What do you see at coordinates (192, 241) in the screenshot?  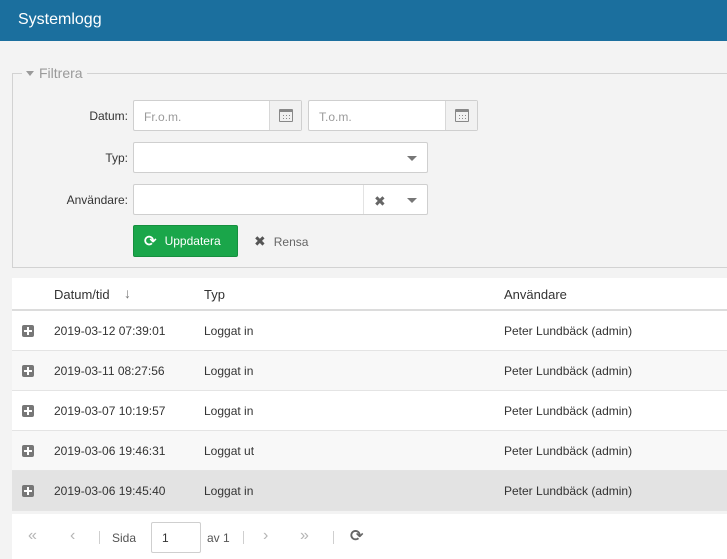 I see `update-button-label: Uppdatera` at bounding box center [192, 241].